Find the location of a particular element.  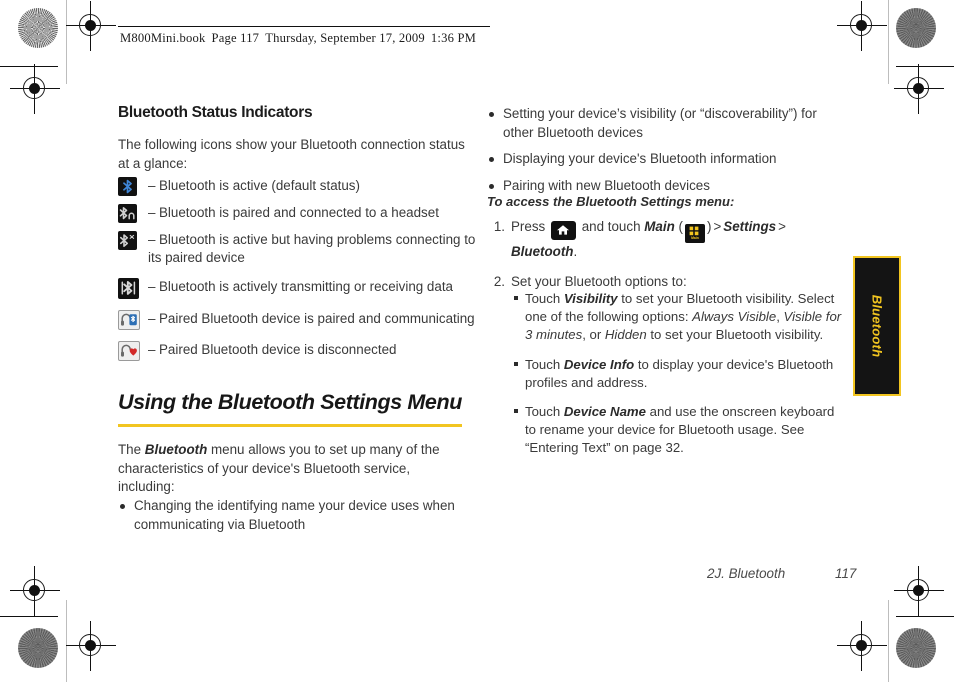

trim-line-left-bottom is located at coordinates (66, 641).